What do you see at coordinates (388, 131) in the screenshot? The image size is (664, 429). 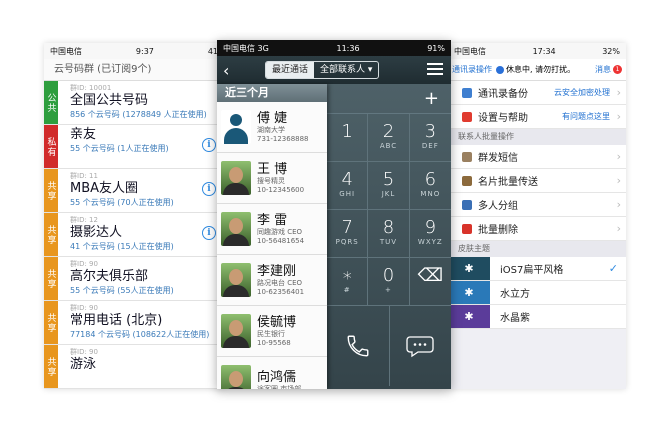 I see `dial-digit: 2` at bounding box center [388, 131].